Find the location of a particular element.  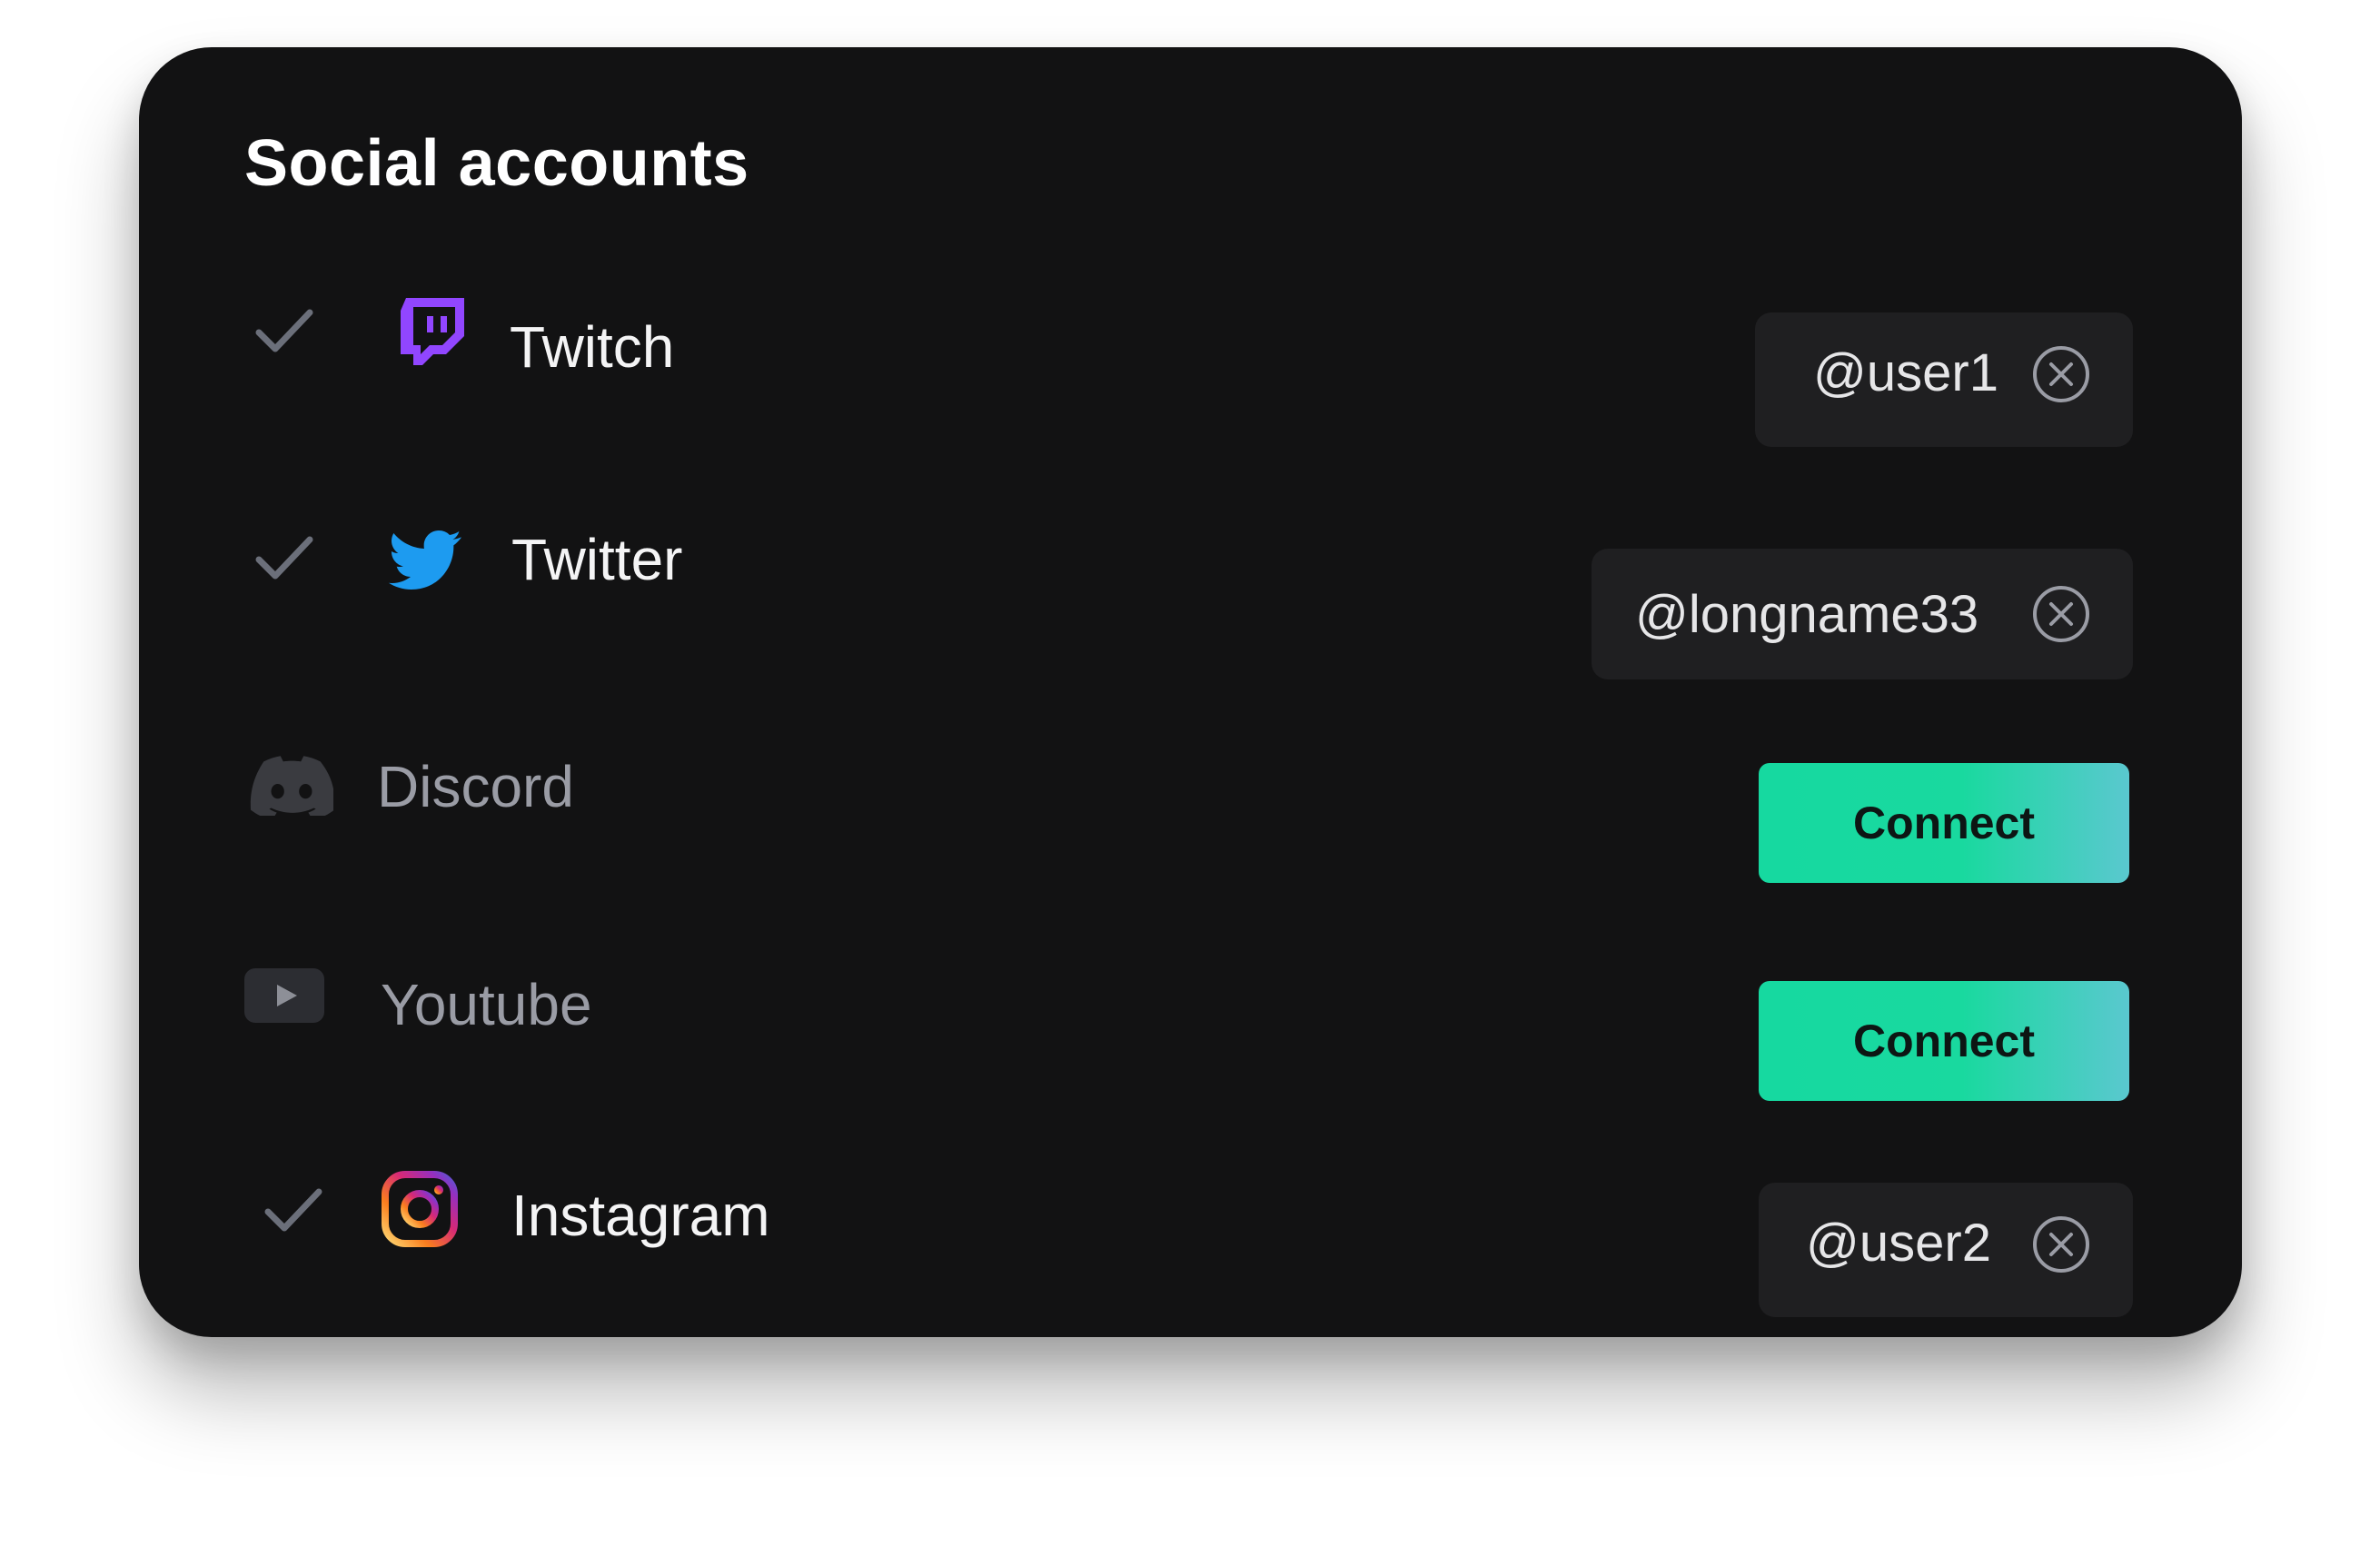

account-name-discord: Discord is located at coordinates (476, 786).